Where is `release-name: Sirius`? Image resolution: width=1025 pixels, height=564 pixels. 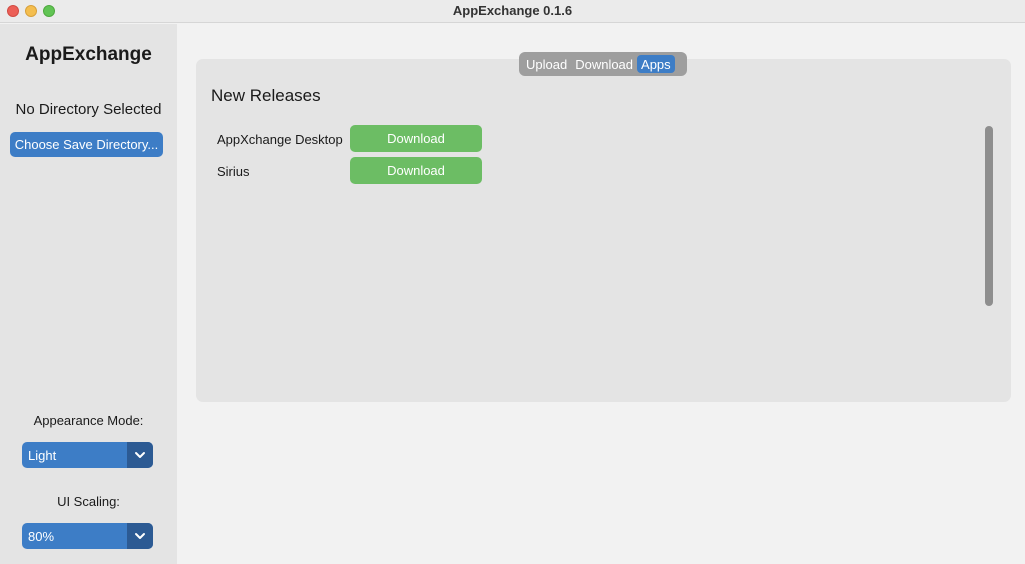
release-name: Sirius is located at coordinates (233, 171).